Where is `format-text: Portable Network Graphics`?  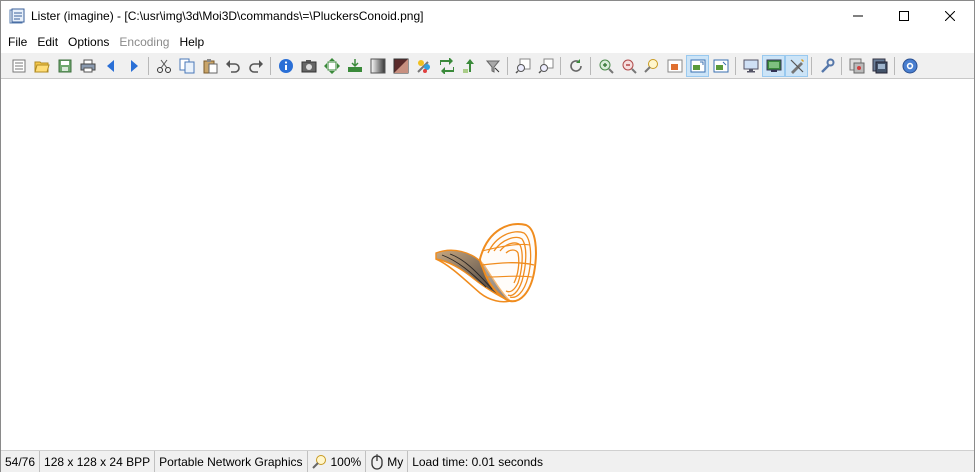 format-text: Portable Network Graphics is located at coordinates (231, 461).